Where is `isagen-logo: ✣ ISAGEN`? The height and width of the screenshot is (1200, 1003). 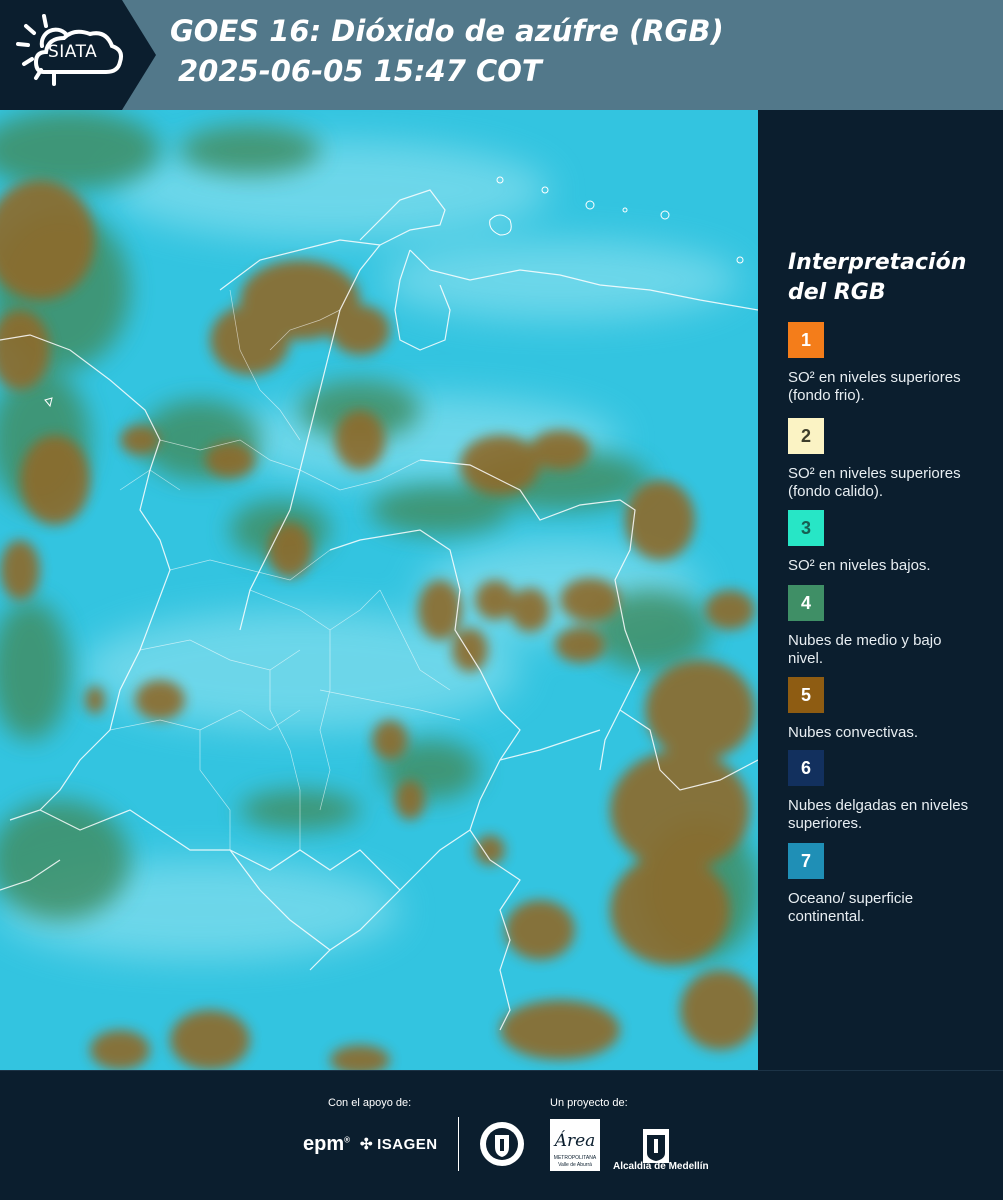 isagen-logo: ✣ ISAGEN is located at coordinates (399, 1144).